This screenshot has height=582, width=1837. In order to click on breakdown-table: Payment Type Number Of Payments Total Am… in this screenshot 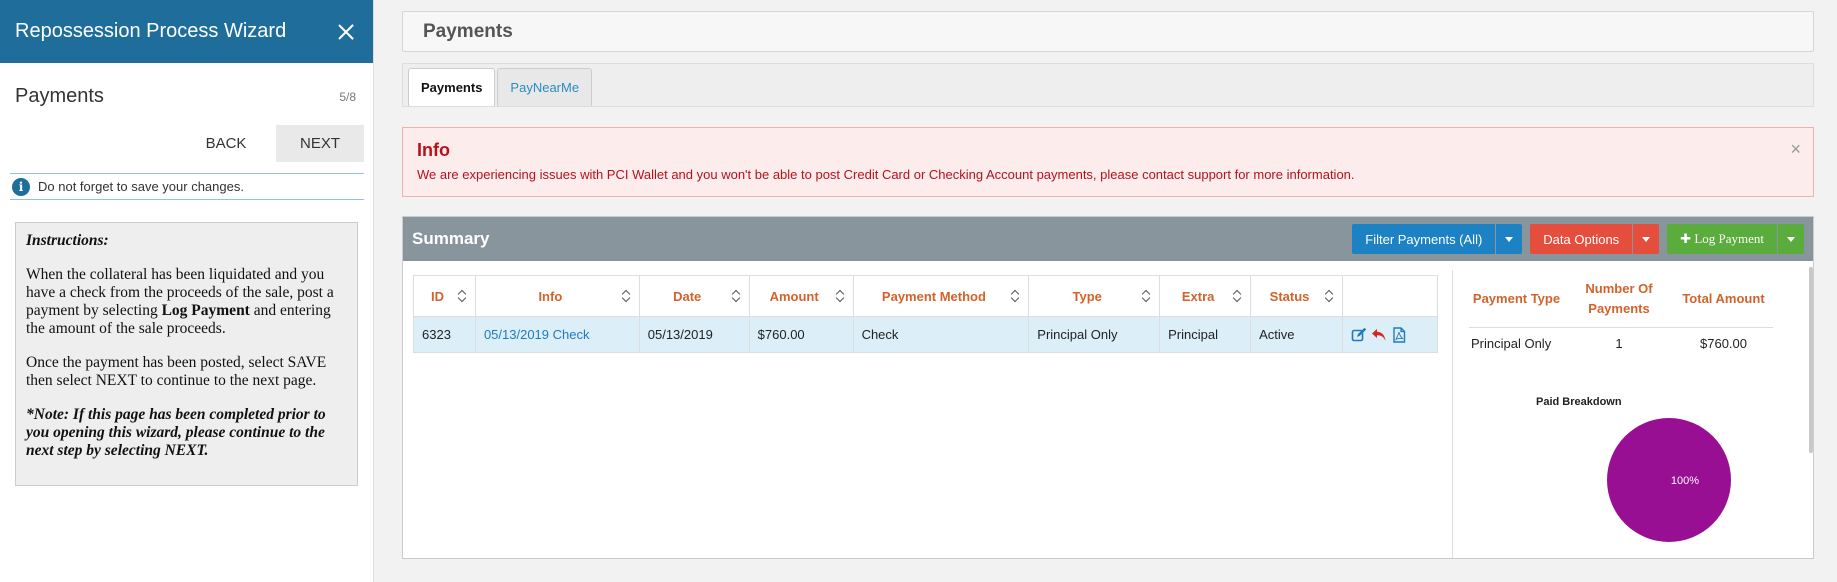, I will do `click(1621, 312)`.